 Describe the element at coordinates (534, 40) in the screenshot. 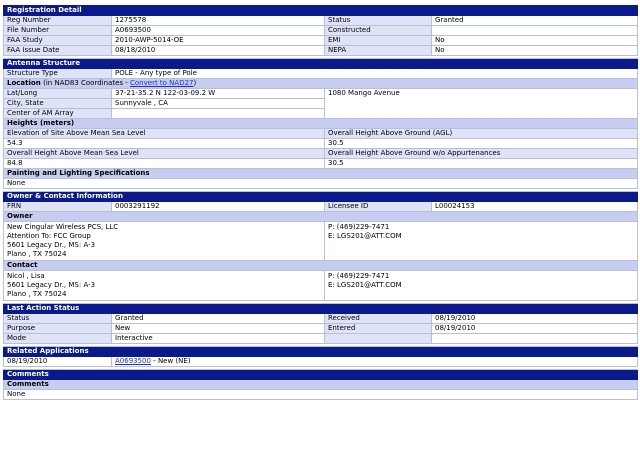

I see `emi-value: No` at that location.